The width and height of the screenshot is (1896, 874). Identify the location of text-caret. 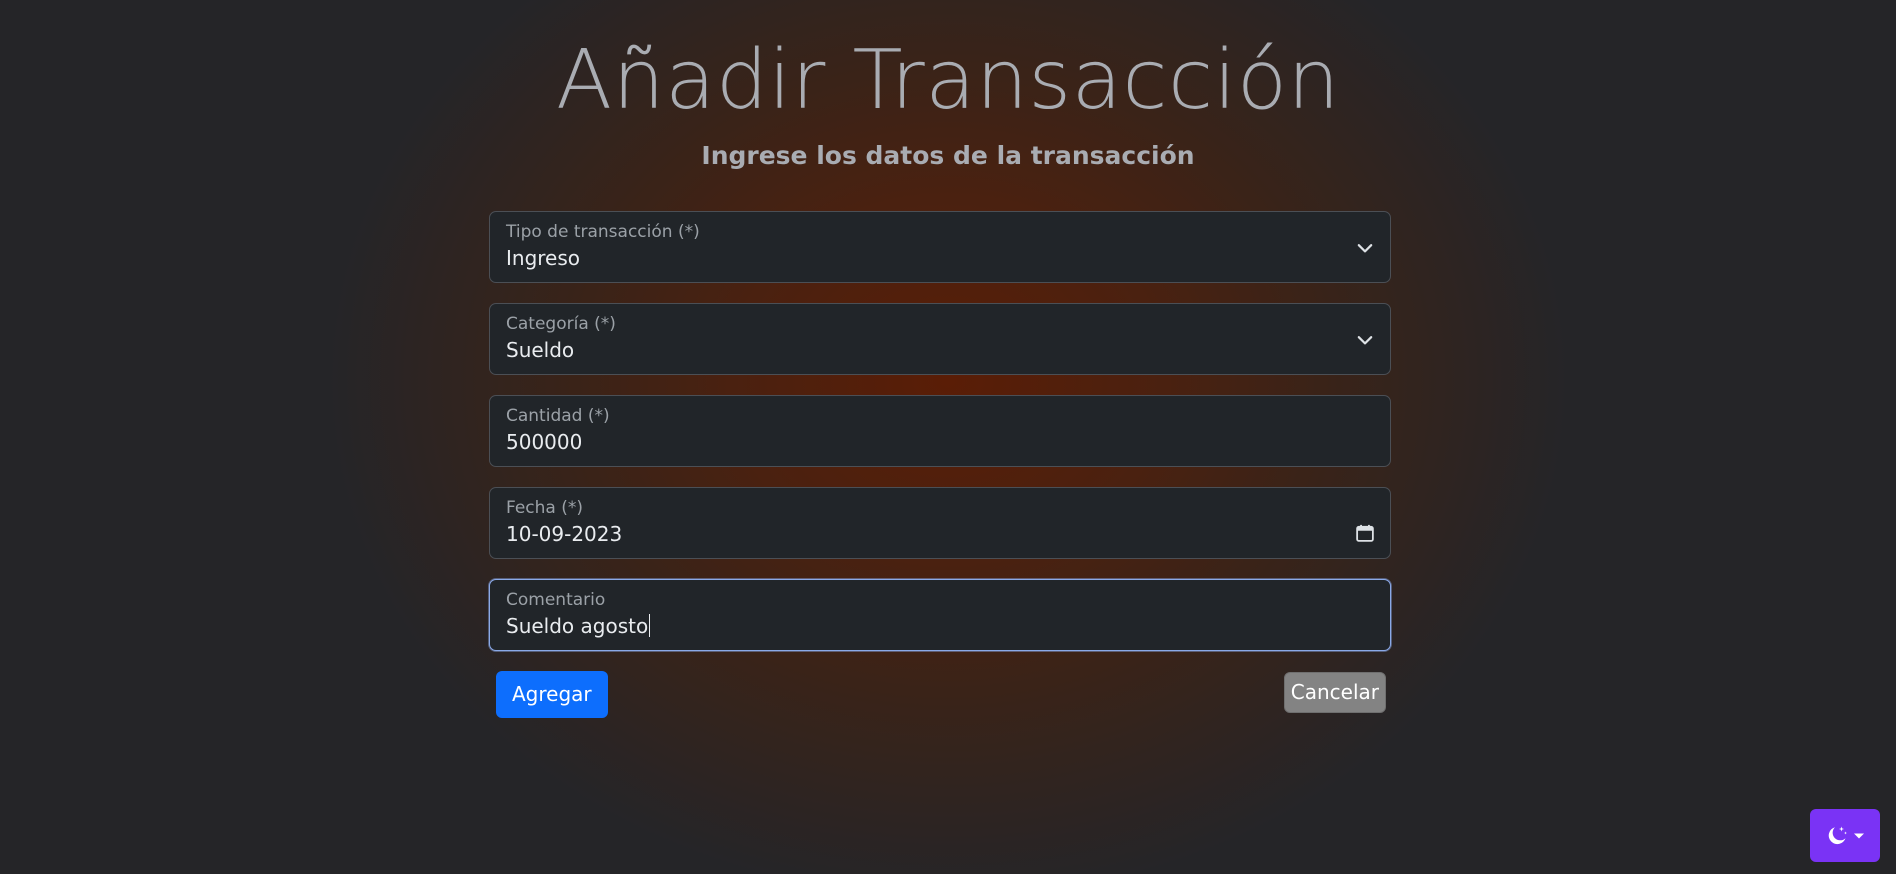
(650, 625).